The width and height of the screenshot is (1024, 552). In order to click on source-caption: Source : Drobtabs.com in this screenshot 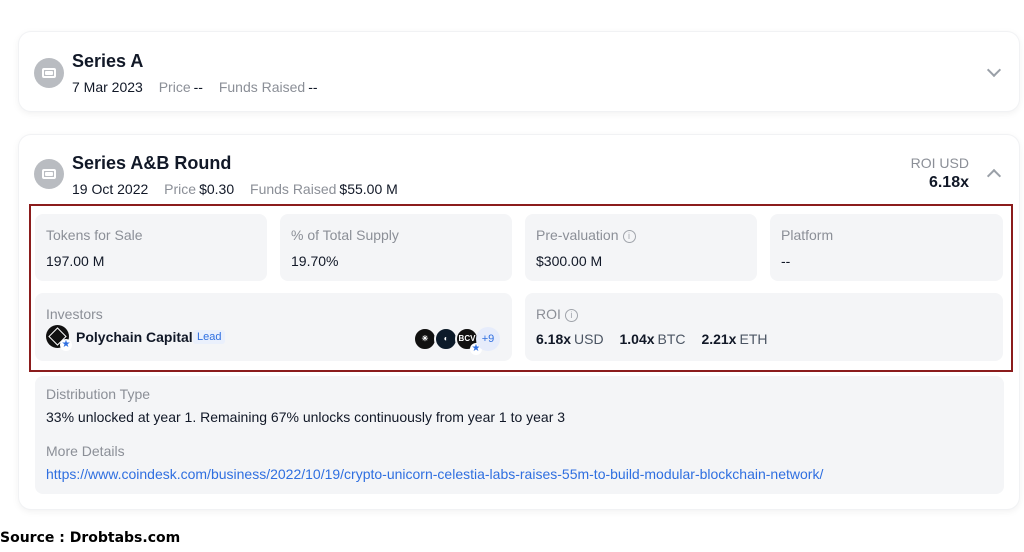, I will do `click(90, 538)`.